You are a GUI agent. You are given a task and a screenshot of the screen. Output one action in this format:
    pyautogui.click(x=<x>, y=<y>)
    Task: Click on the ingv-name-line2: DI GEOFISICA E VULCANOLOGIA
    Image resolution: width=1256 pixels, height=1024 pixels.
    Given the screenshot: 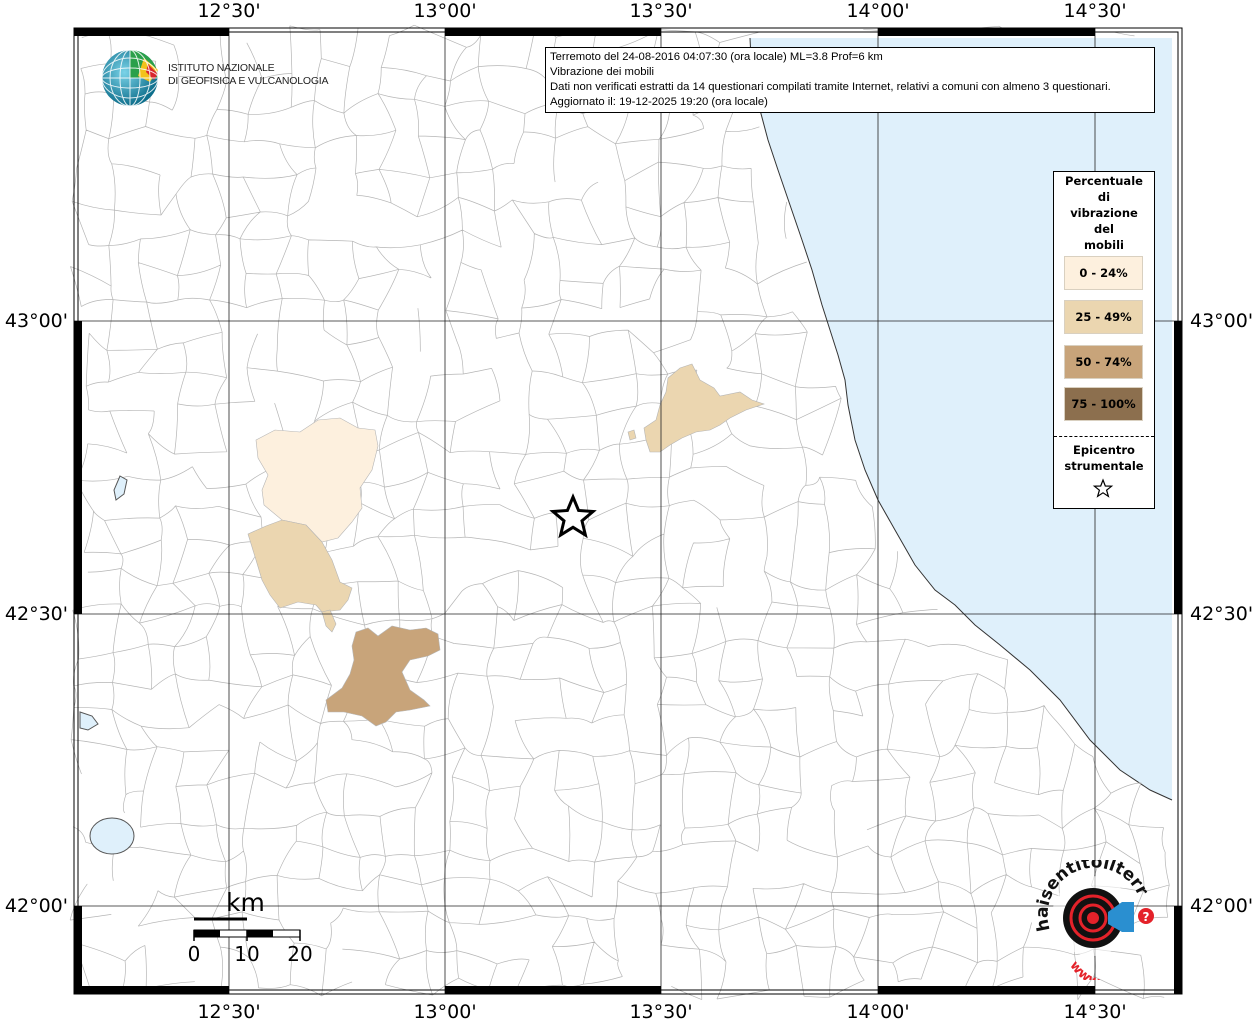 What is the action you would take?
    pyautogui.click(x=248, y=81)
    